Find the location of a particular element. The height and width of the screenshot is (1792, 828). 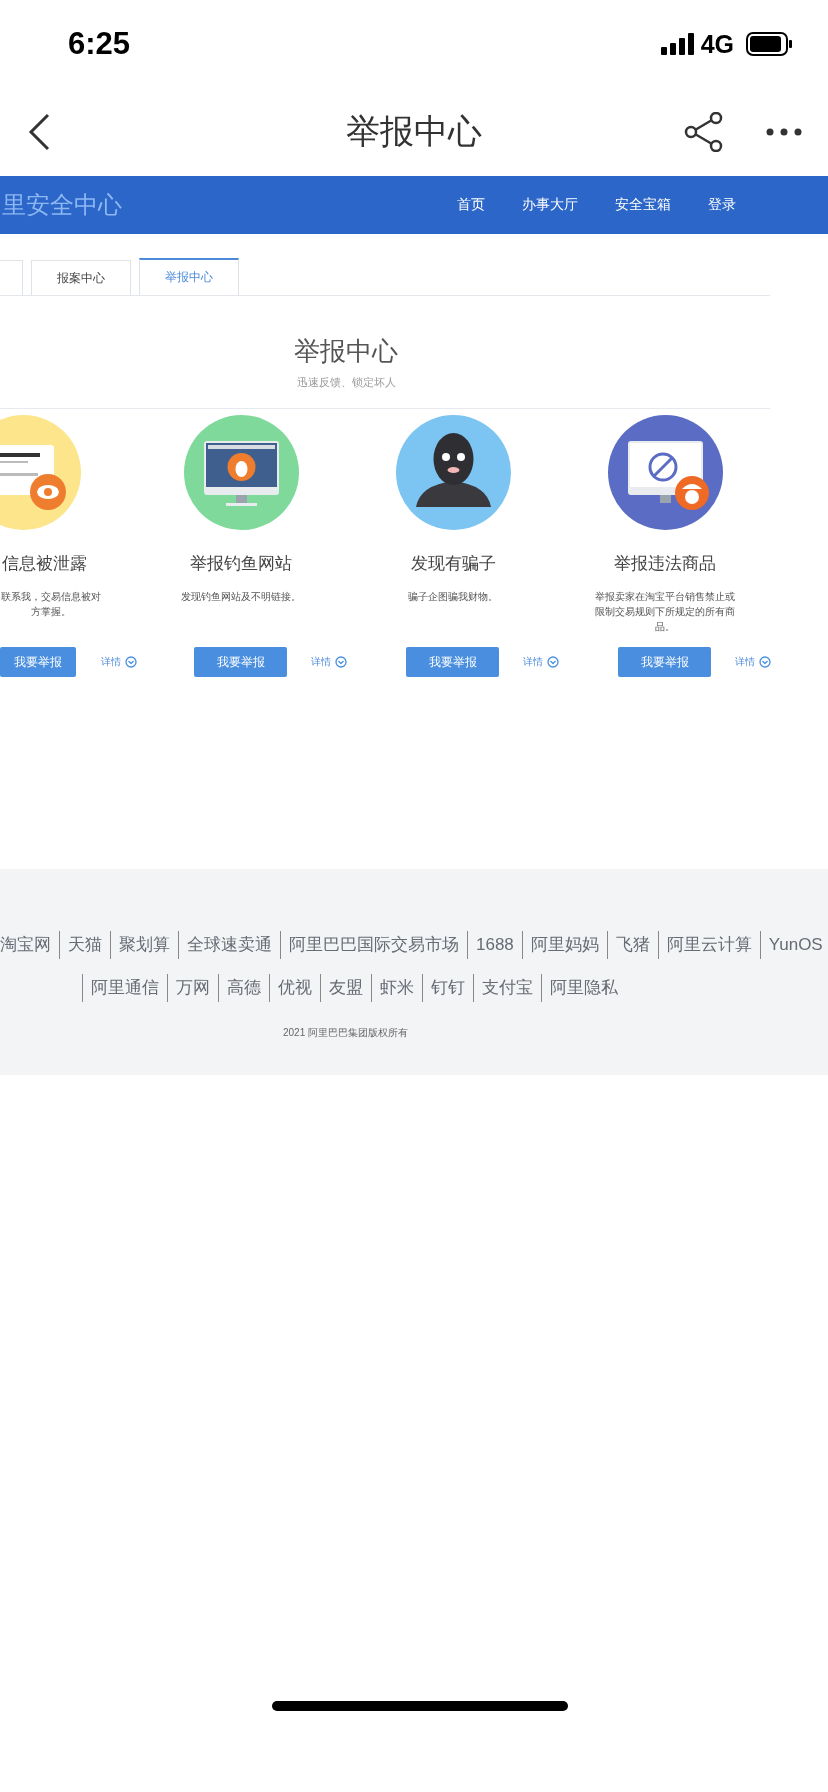

footer-link: 高德 is located at coordinates (243, 988).